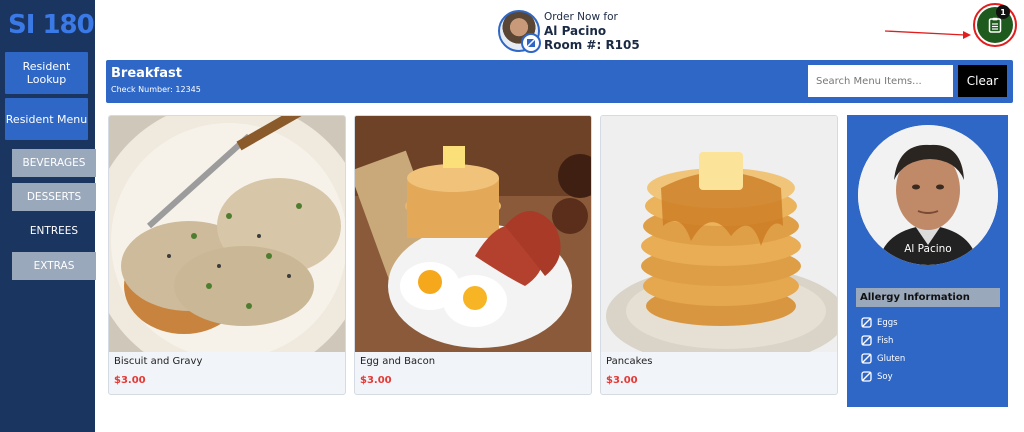  I want to click on resident-menu-button: Resident Menu, so click(46, 119).